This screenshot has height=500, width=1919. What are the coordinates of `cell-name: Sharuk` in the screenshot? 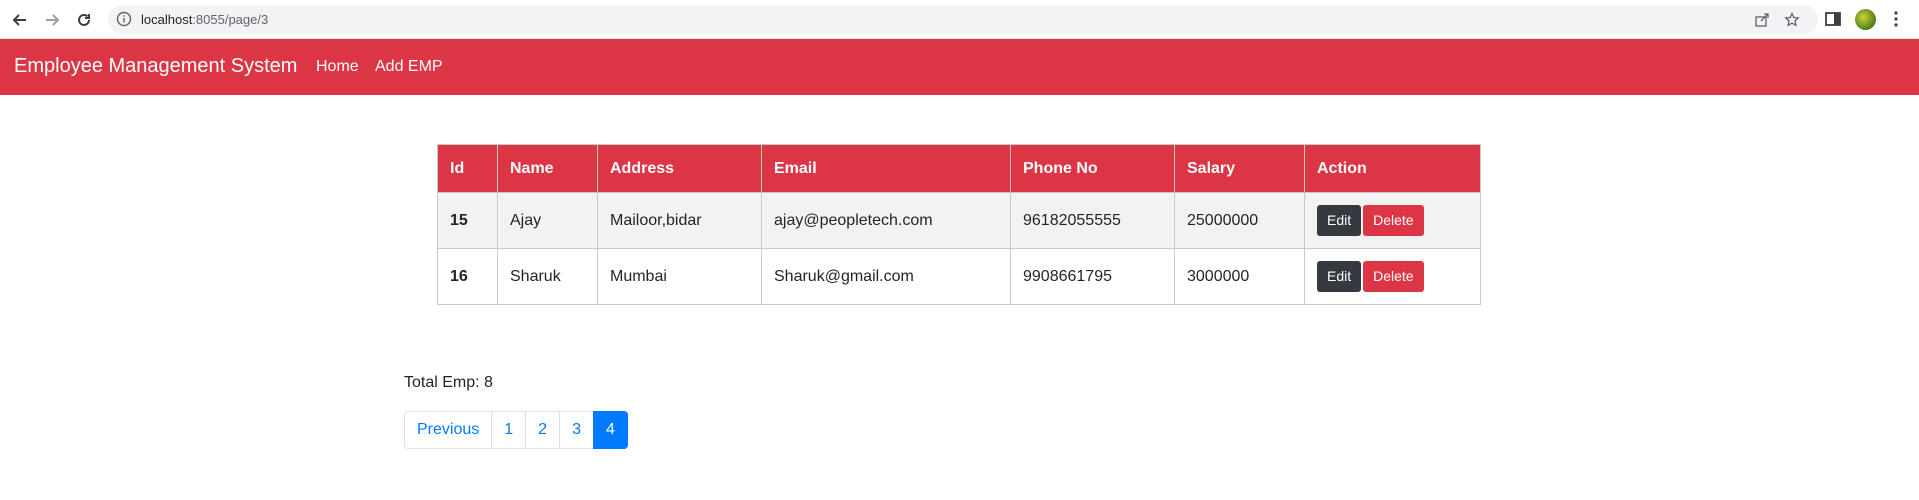 It's located at (547, 276).